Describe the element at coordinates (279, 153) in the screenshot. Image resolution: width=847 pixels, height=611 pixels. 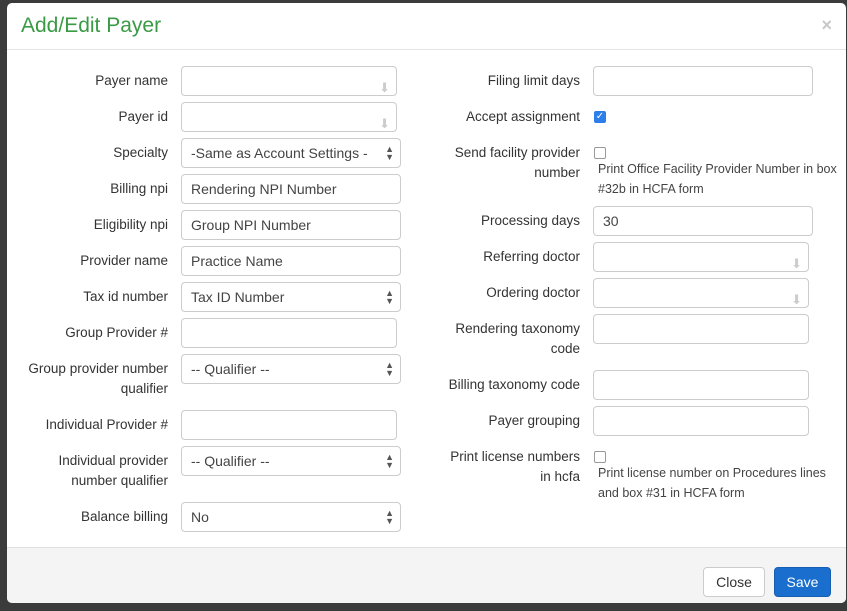
I see `specialty-value: -Same as Account Settings -` at that location.